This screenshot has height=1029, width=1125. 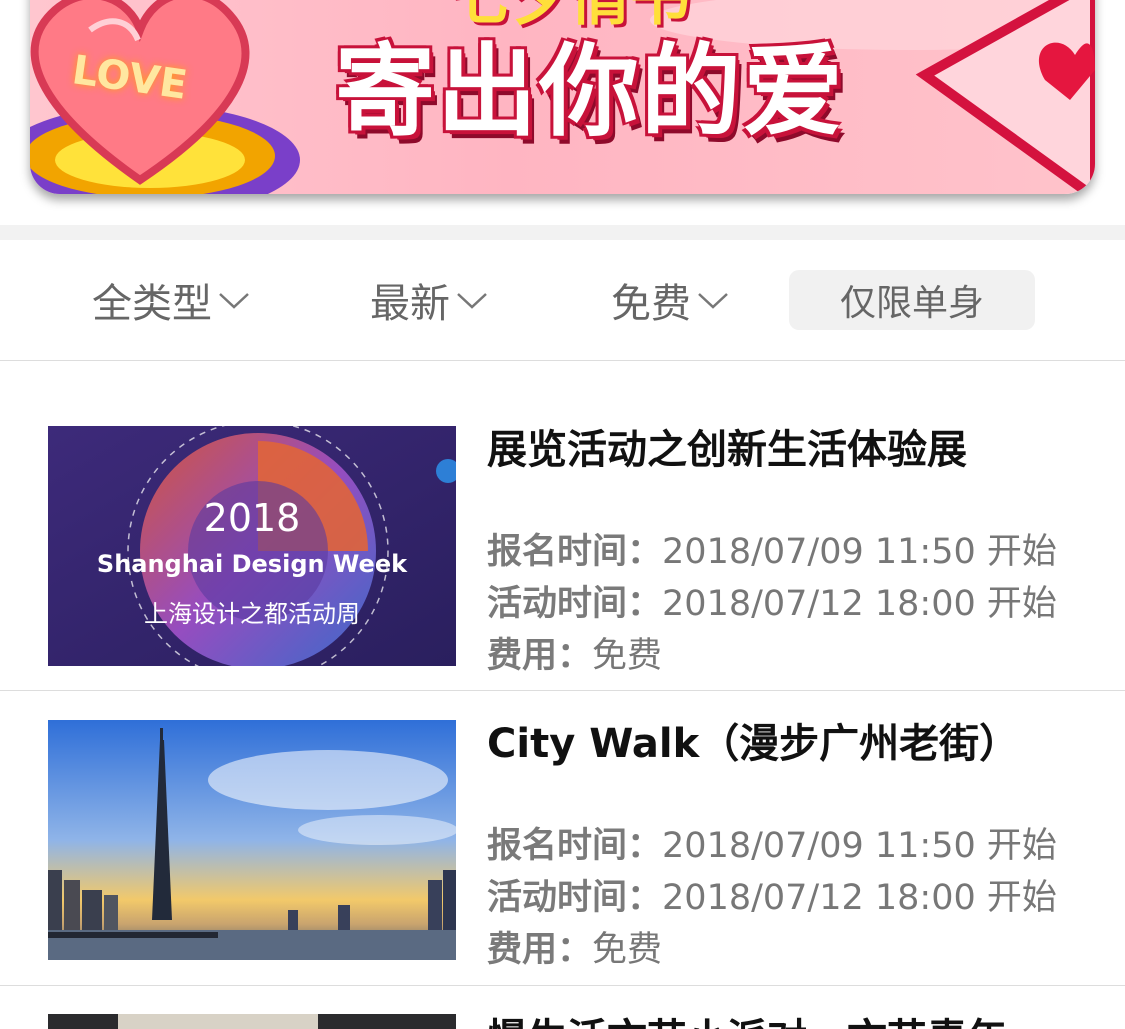 I want to click on filter-fee: 免费, so click(x=670, y=300).